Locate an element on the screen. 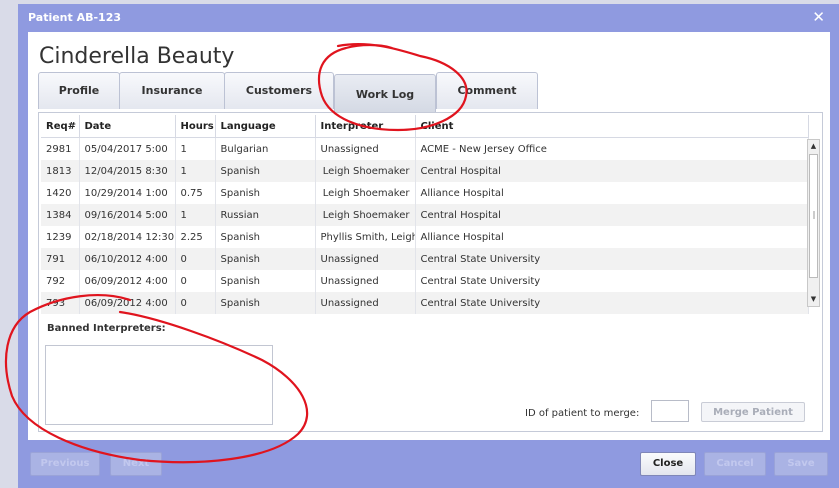  cell-interpreter: Phyllis Smith, Leigh is located at coordinates (365, 237).